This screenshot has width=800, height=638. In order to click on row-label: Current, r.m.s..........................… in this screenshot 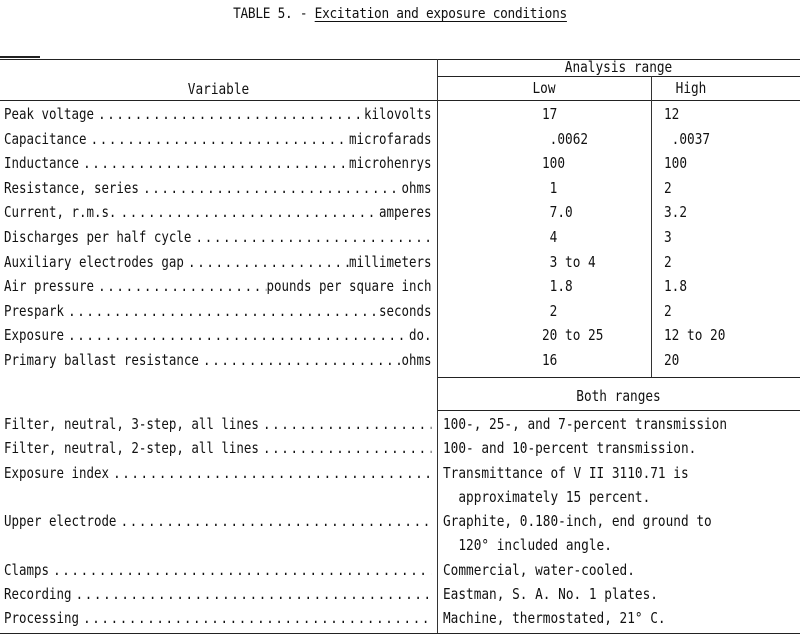, I will do `click(217, 212)`.